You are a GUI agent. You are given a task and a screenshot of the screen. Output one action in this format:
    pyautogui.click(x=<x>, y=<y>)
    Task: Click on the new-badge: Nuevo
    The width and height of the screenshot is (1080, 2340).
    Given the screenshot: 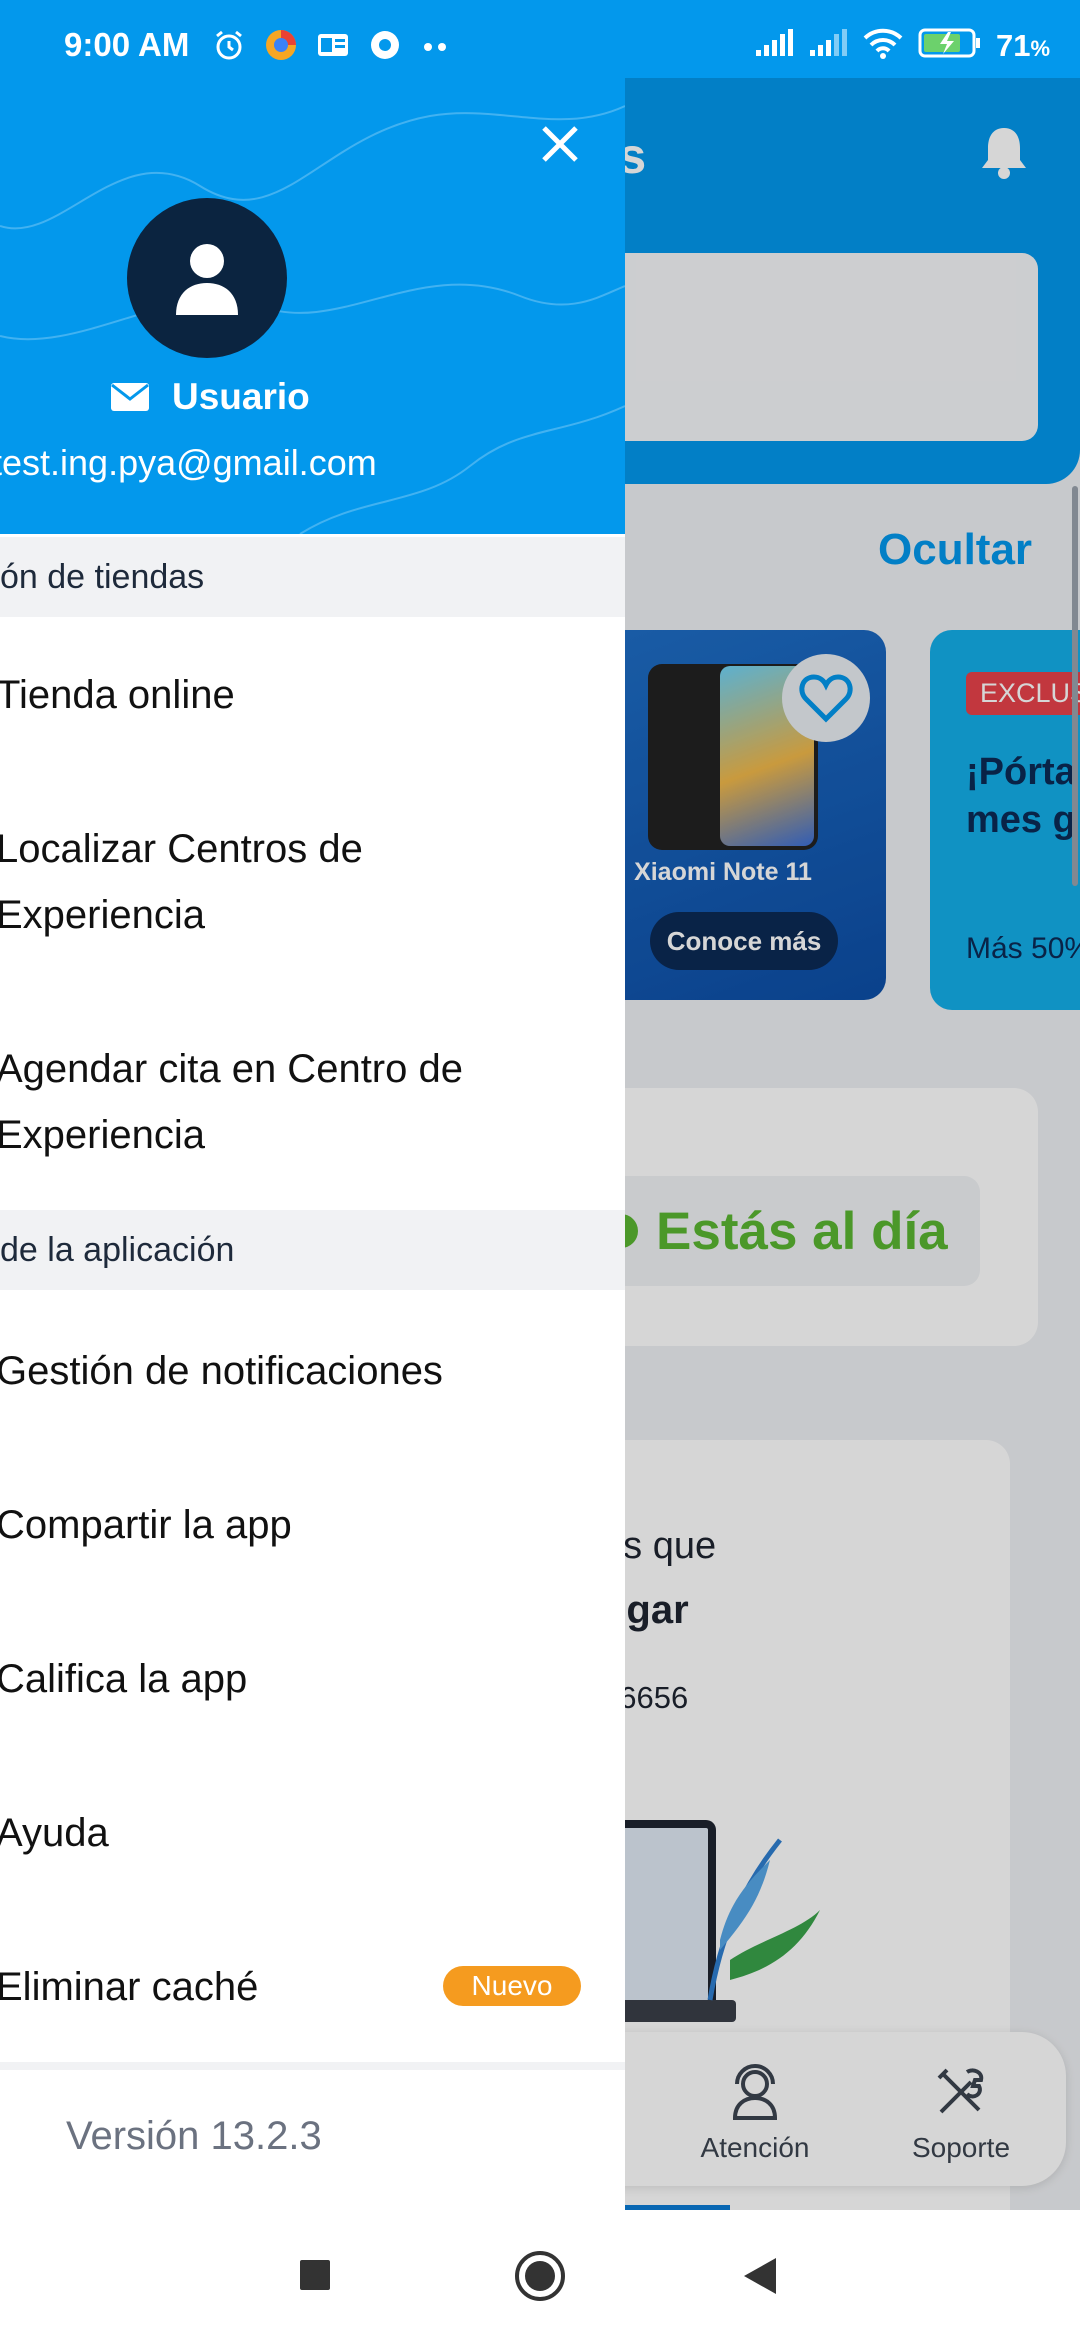 What is the action you would take?
    pyautogui.click(x=512, y=1986)
    